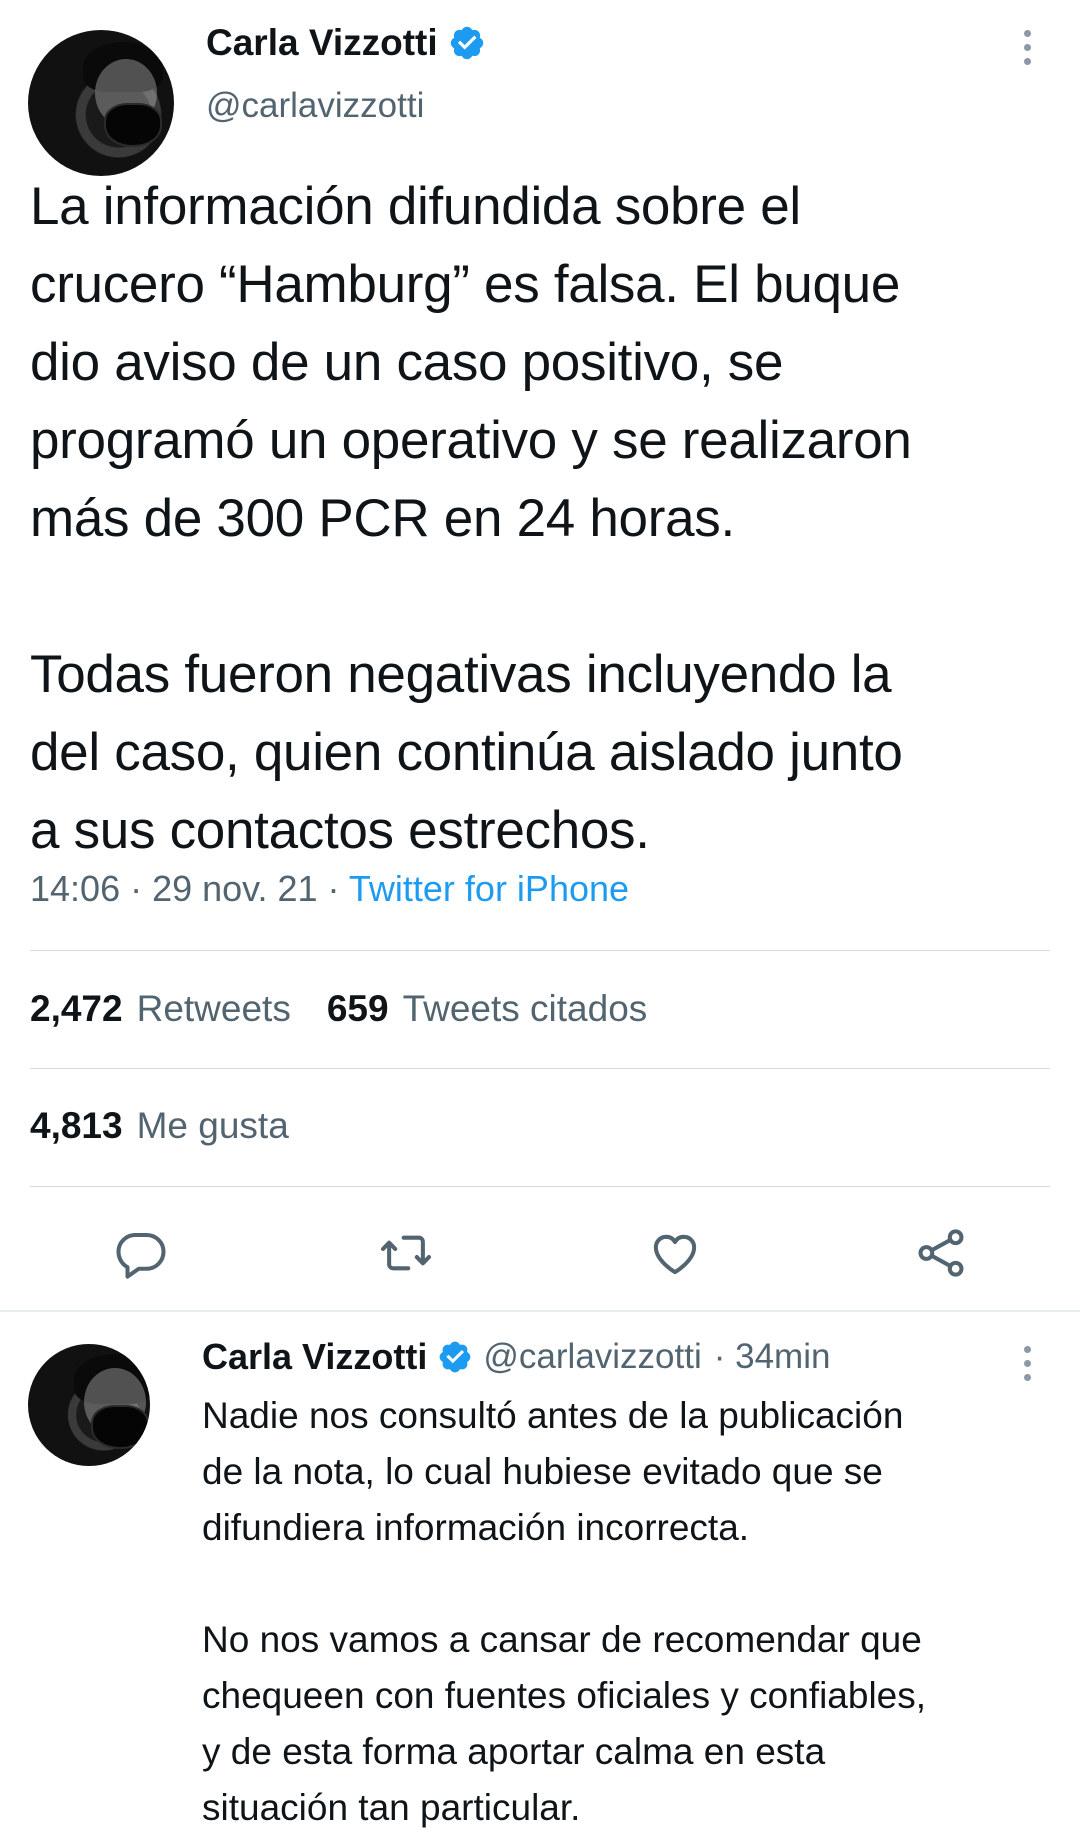 The image size is (1080, 1838). What do you see at coordinates (212, 1125) in the screenshot?
I see `likes-label: Me gusta` at bounding box center [212, 1125].